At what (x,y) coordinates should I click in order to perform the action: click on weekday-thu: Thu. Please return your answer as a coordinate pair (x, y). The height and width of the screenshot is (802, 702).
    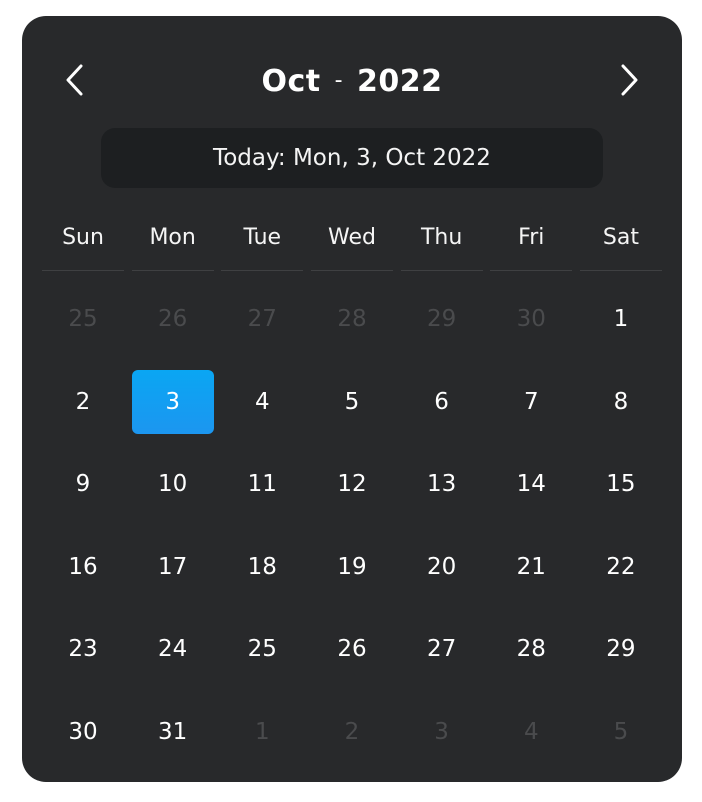
    Looking at the image, I should click on (441, 243).